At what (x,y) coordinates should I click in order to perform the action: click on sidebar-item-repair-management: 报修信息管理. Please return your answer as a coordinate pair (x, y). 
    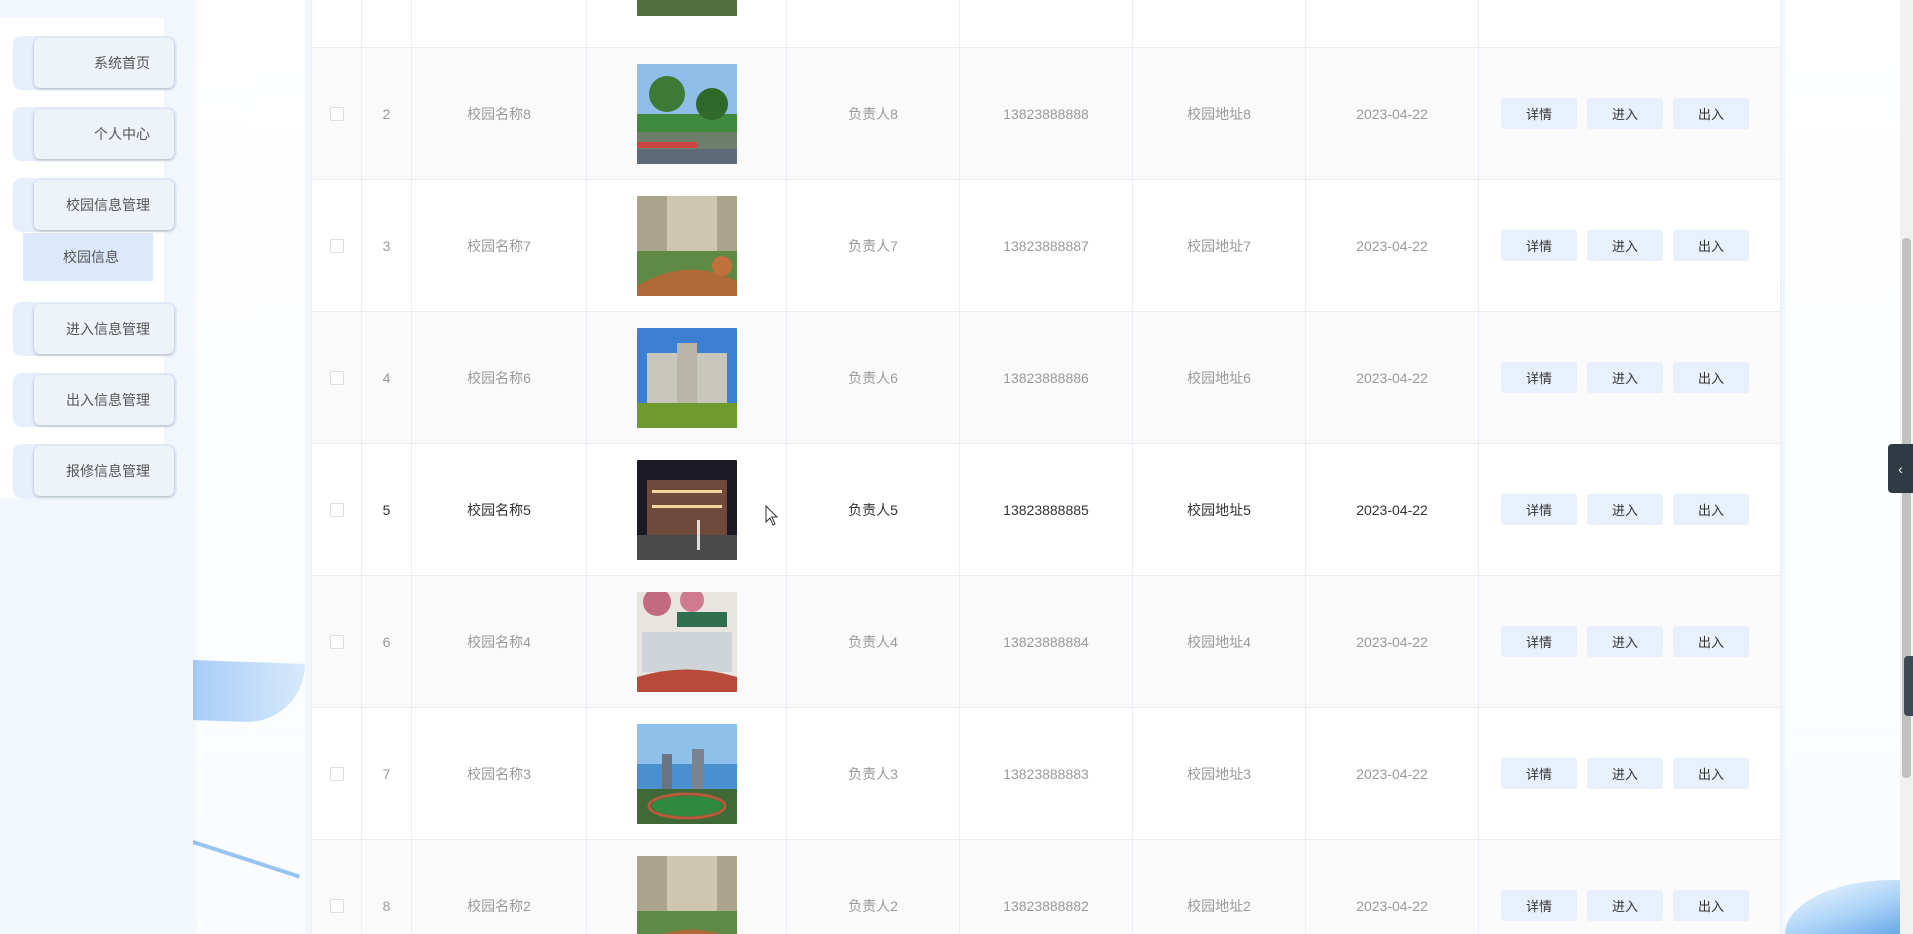
    Looking at the image, I should click on (95, 471).